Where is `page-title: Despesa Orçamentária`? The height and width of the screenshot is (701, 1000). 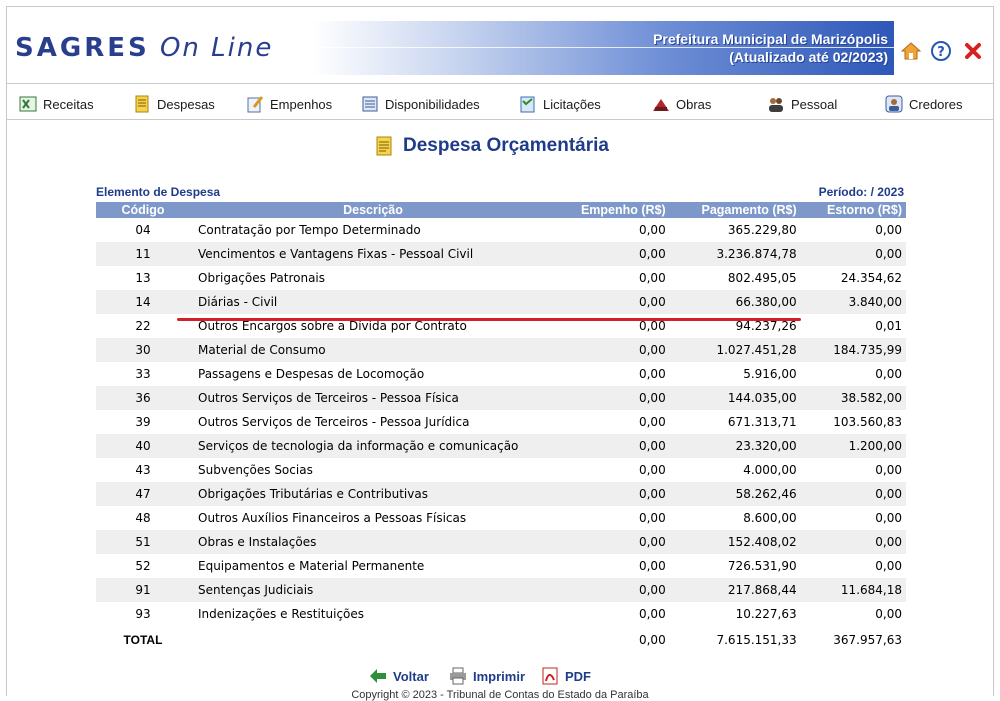
page-title: Despesa Orçamentária is located at coordinates (492, 146).